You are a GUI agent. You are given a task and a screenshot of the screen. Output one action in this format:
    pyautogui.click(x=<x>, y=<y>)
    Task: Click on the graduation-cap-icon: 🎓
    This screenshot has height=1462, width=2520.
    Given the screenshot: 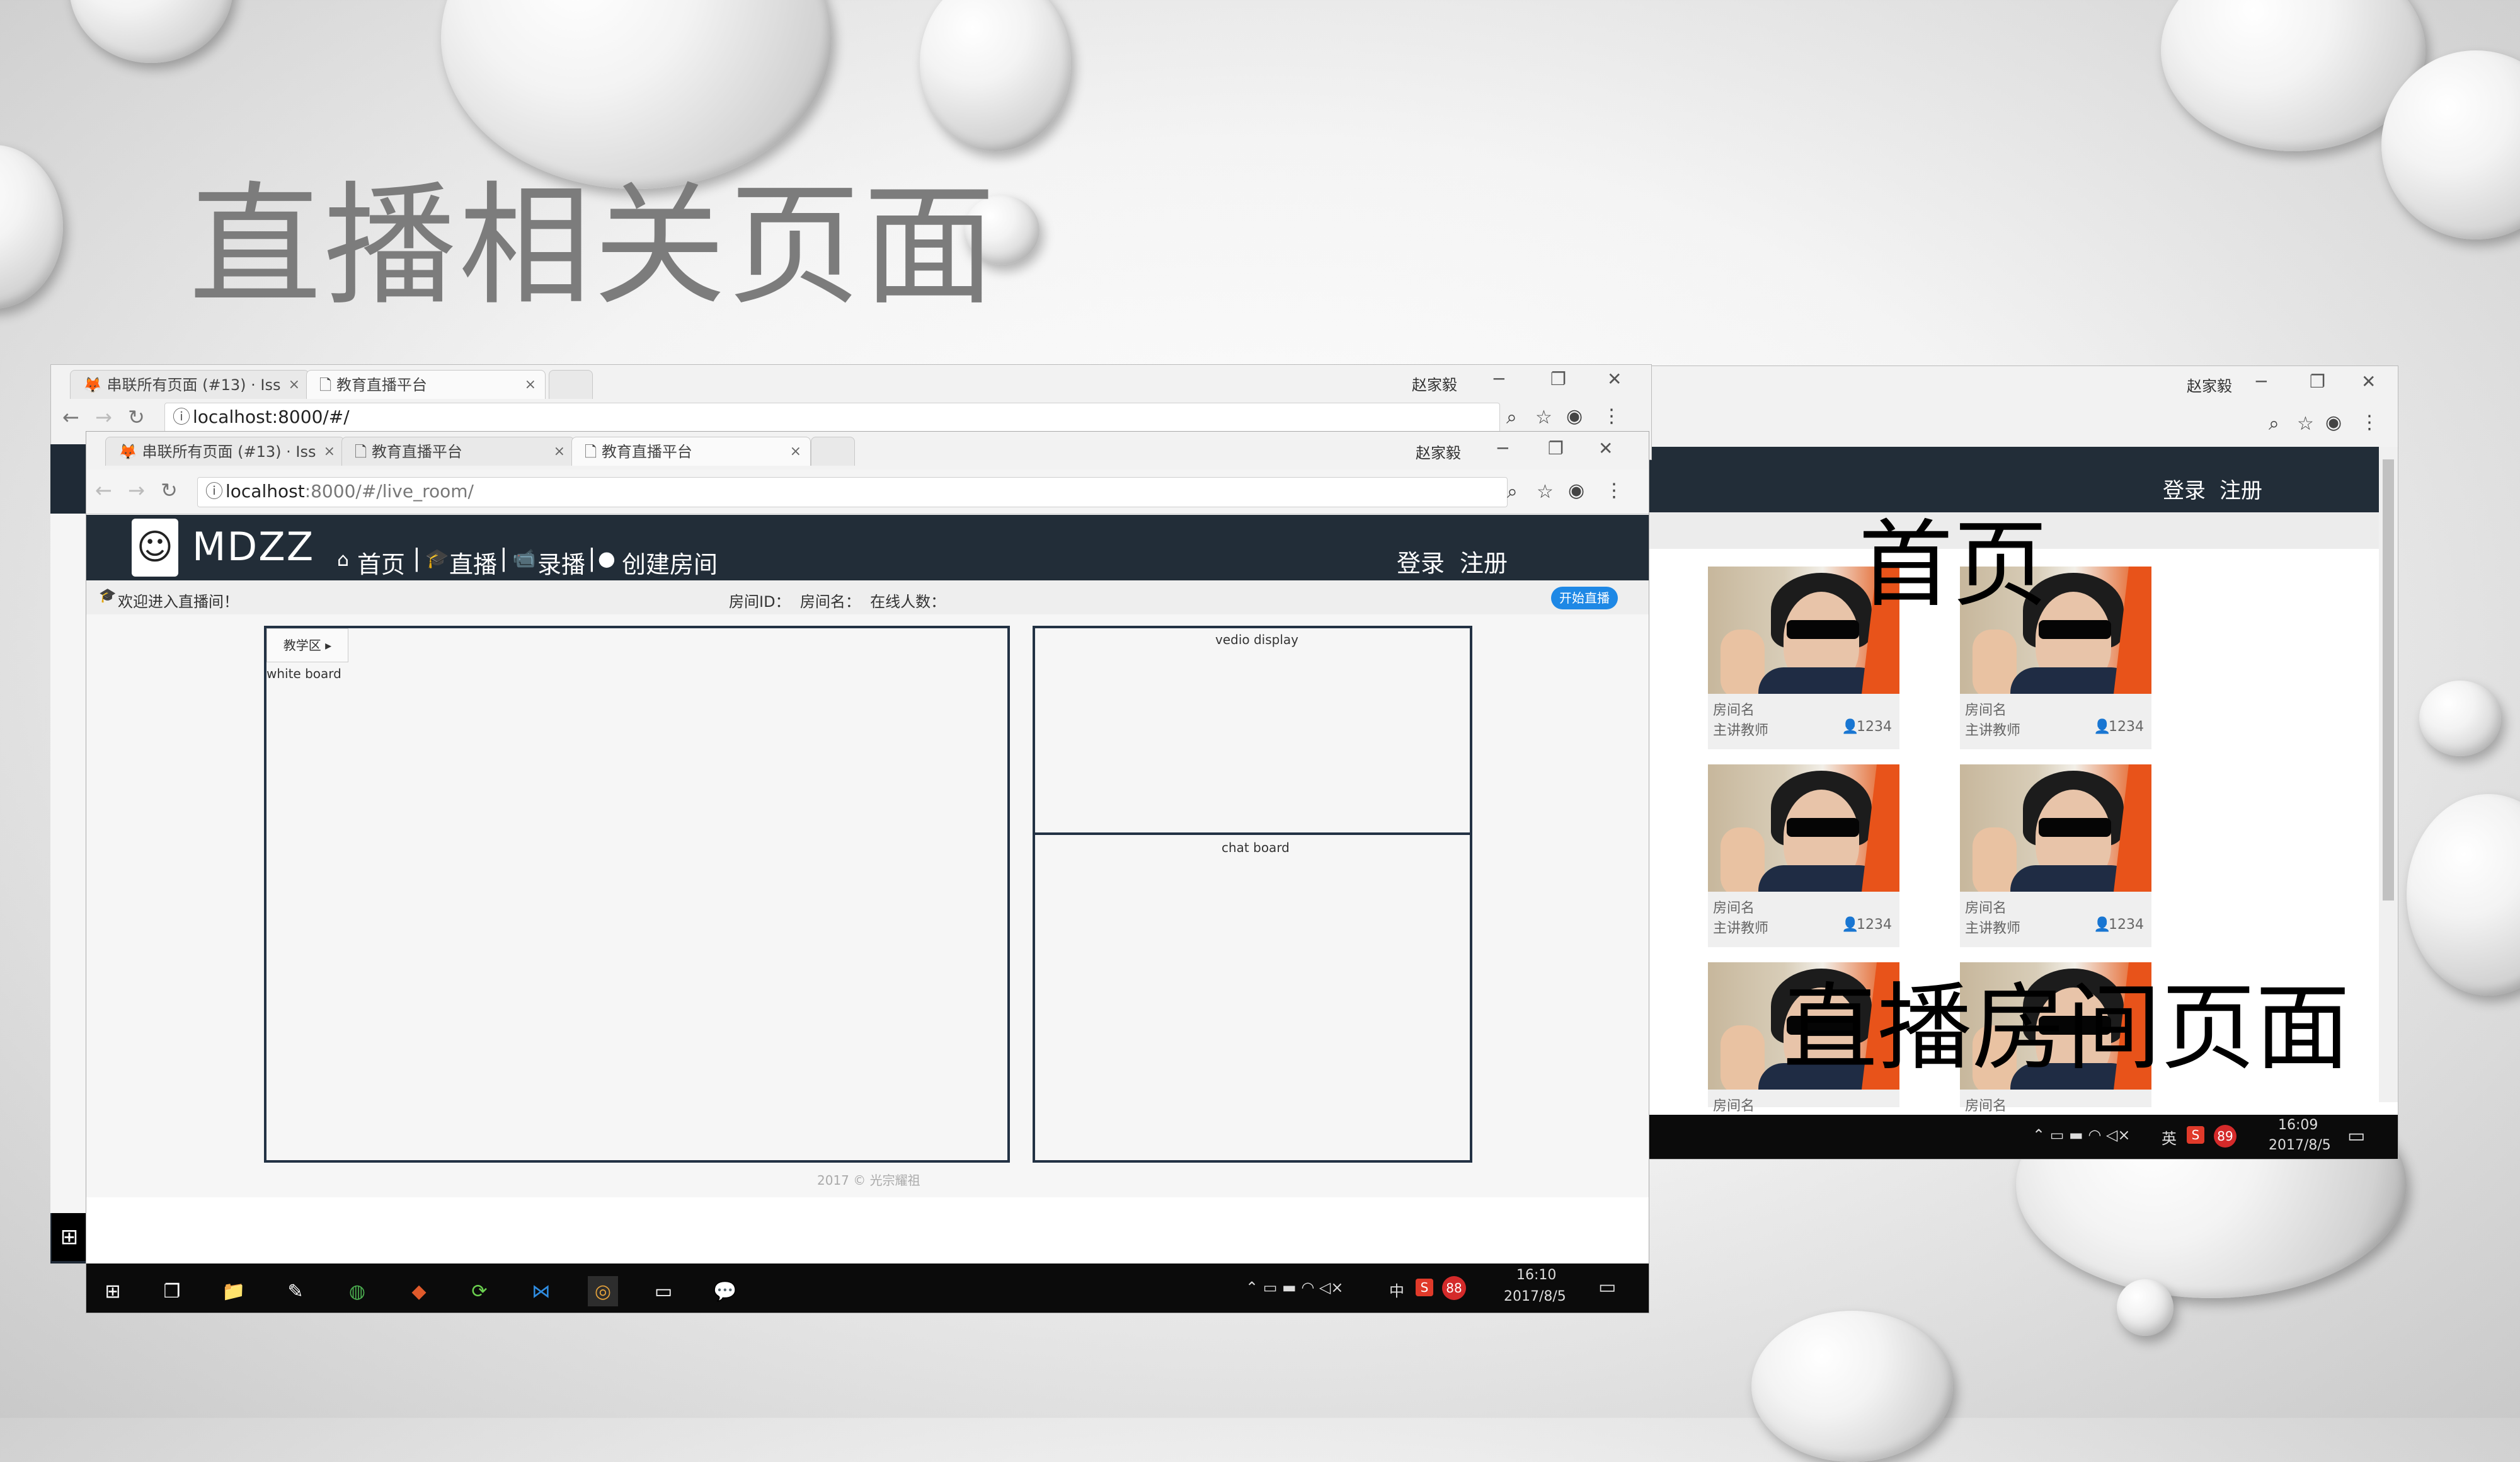 What is the action you would take?
    pyautogui.click(x=437, y=559)
    